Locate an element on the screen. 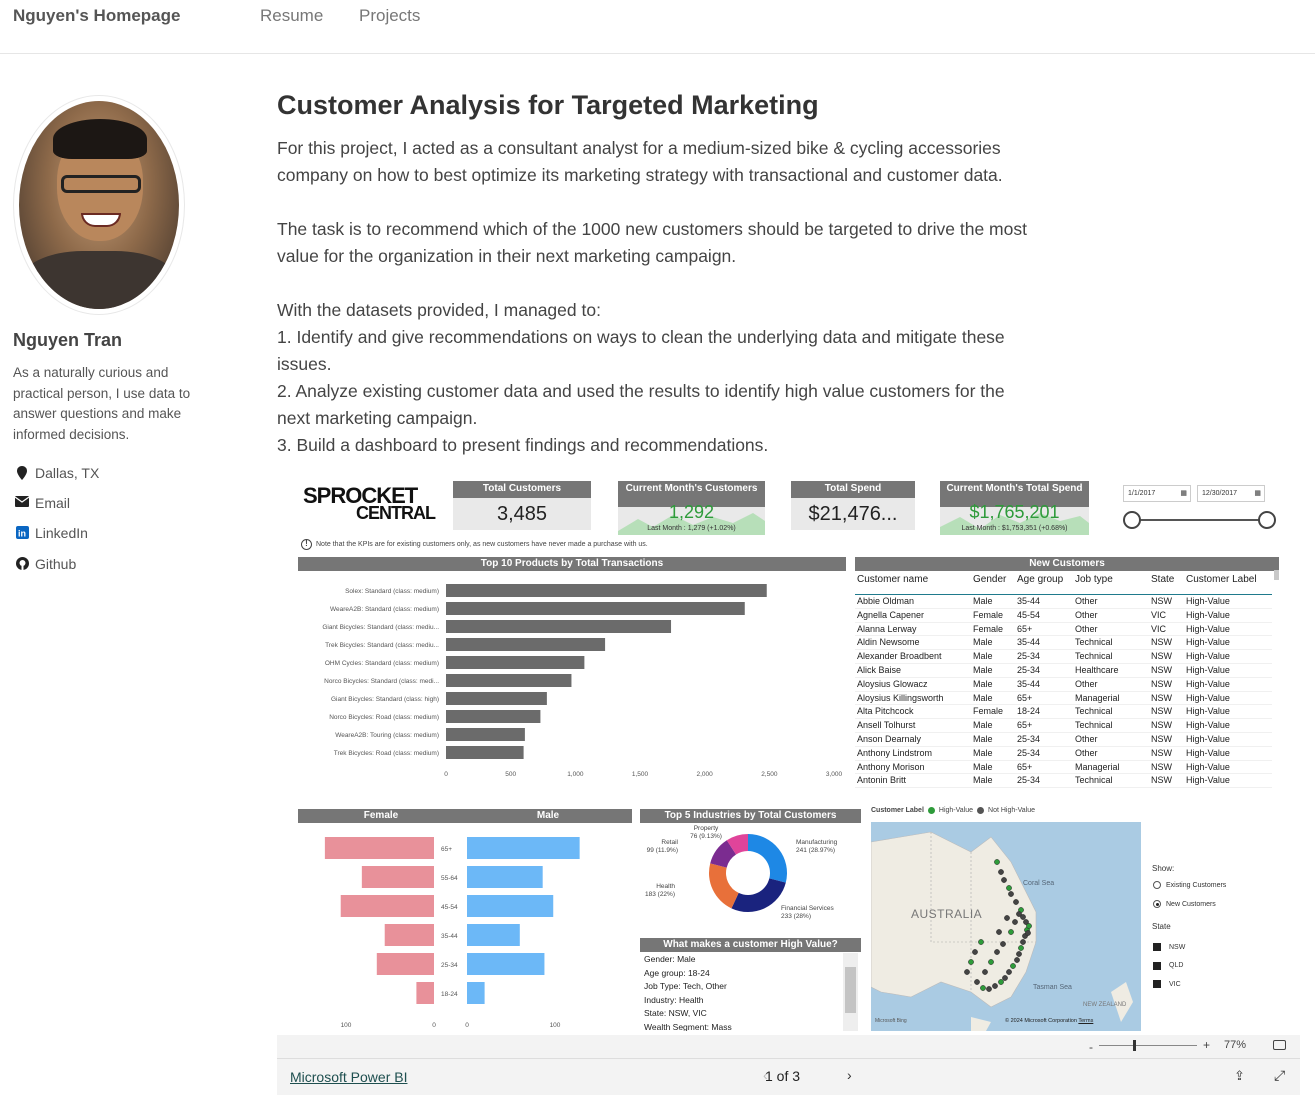 The width and height of the screenshot is (1315, 1098). github-link: Github is located at coordinates (45, 564).